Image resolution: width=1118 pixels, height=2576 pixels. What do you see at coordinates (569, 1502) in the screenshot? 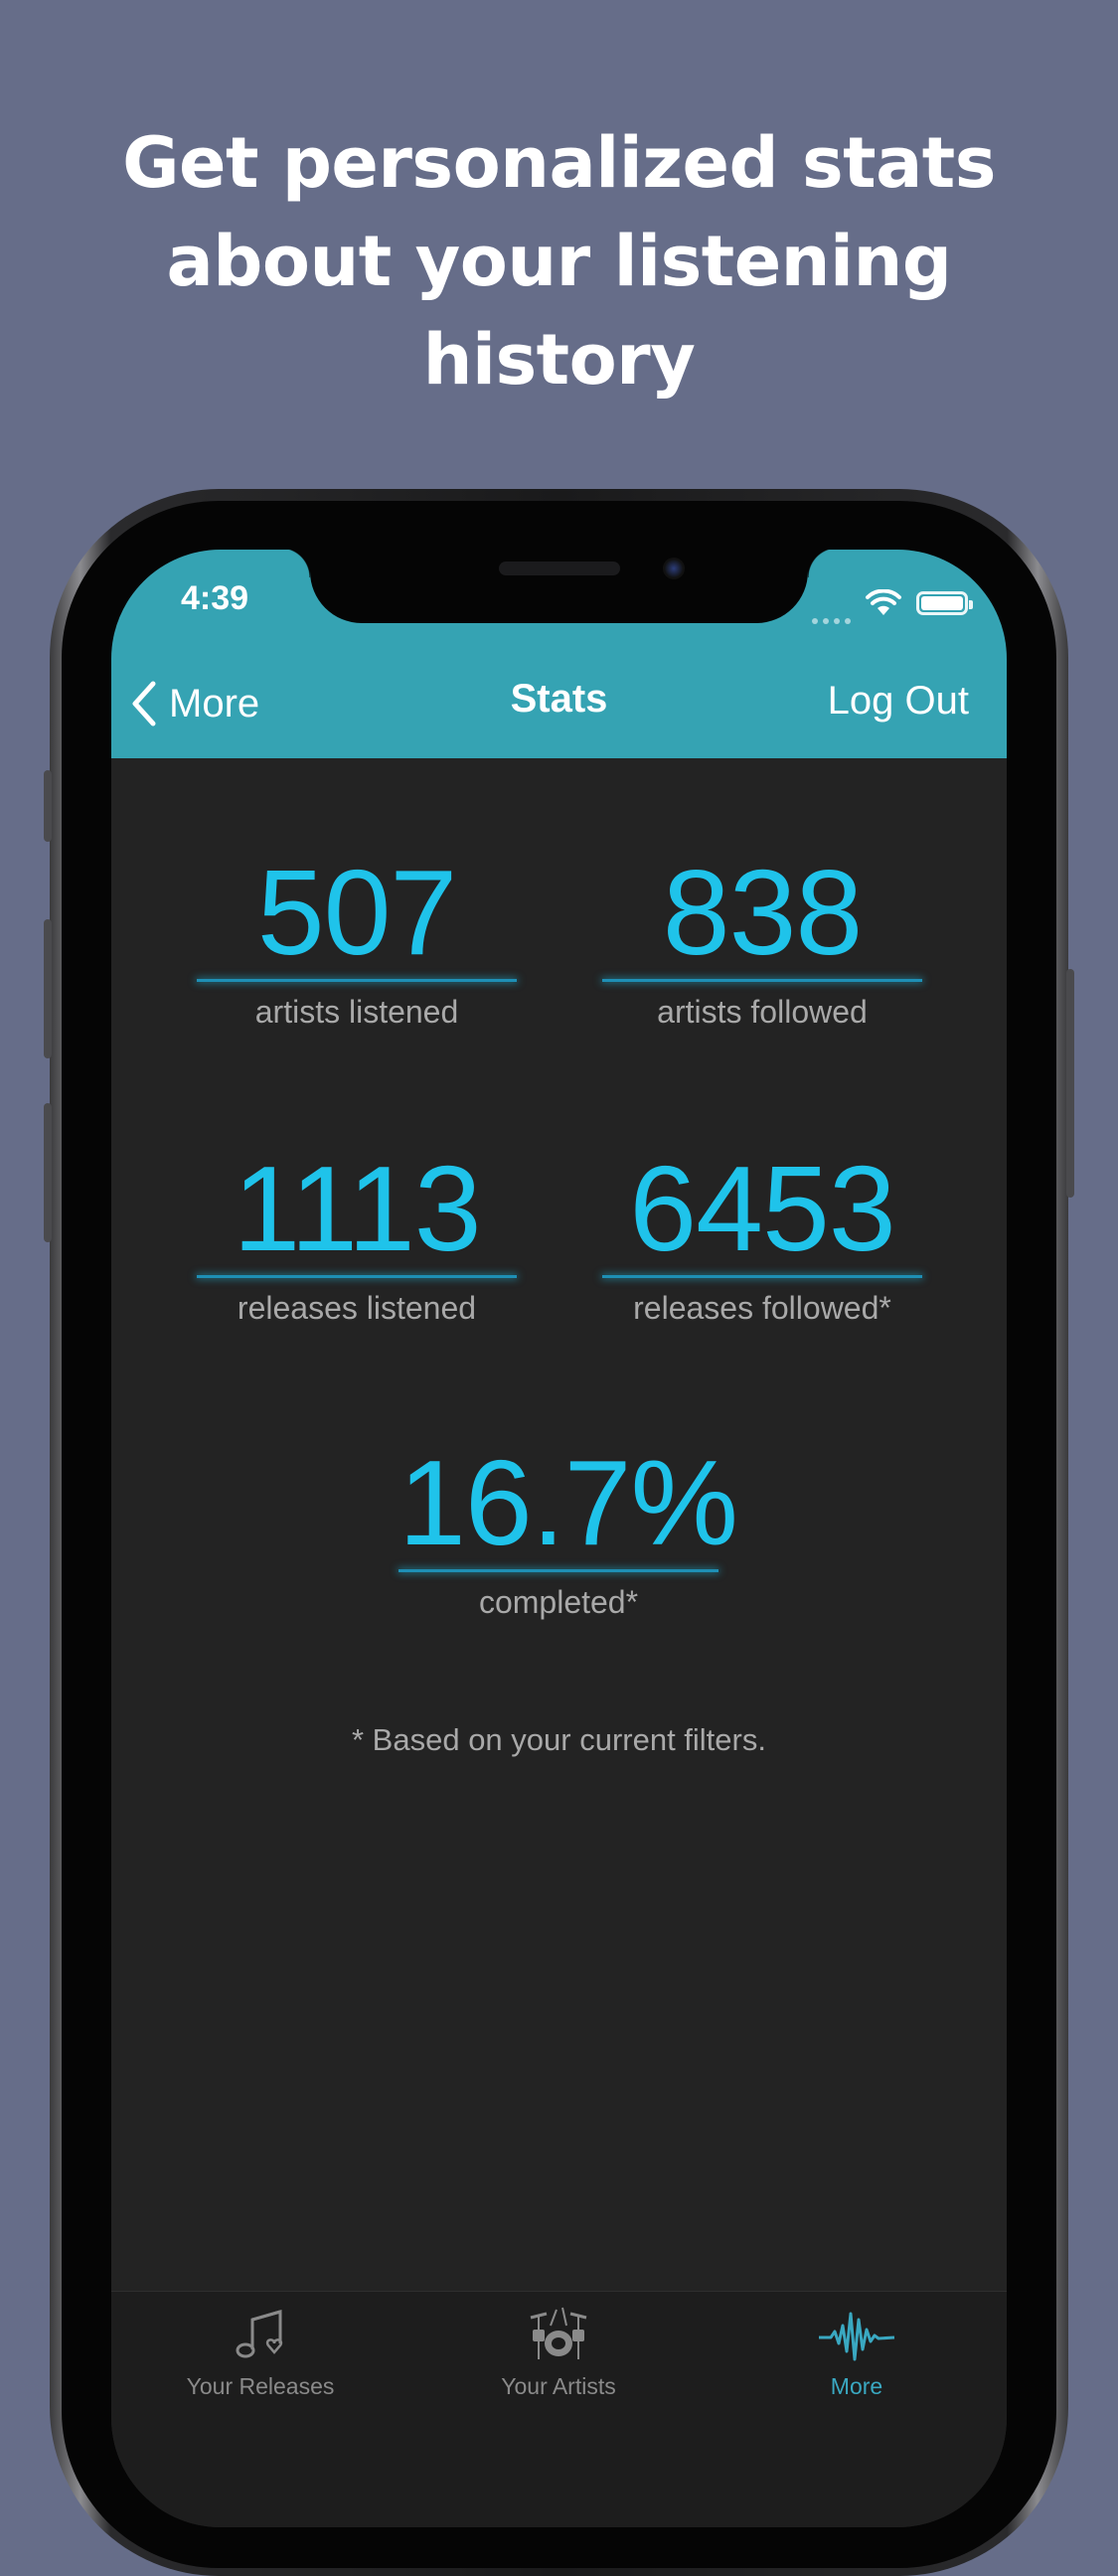
I see `stat-value: 16.7%` at bounding box center [569, 1502].